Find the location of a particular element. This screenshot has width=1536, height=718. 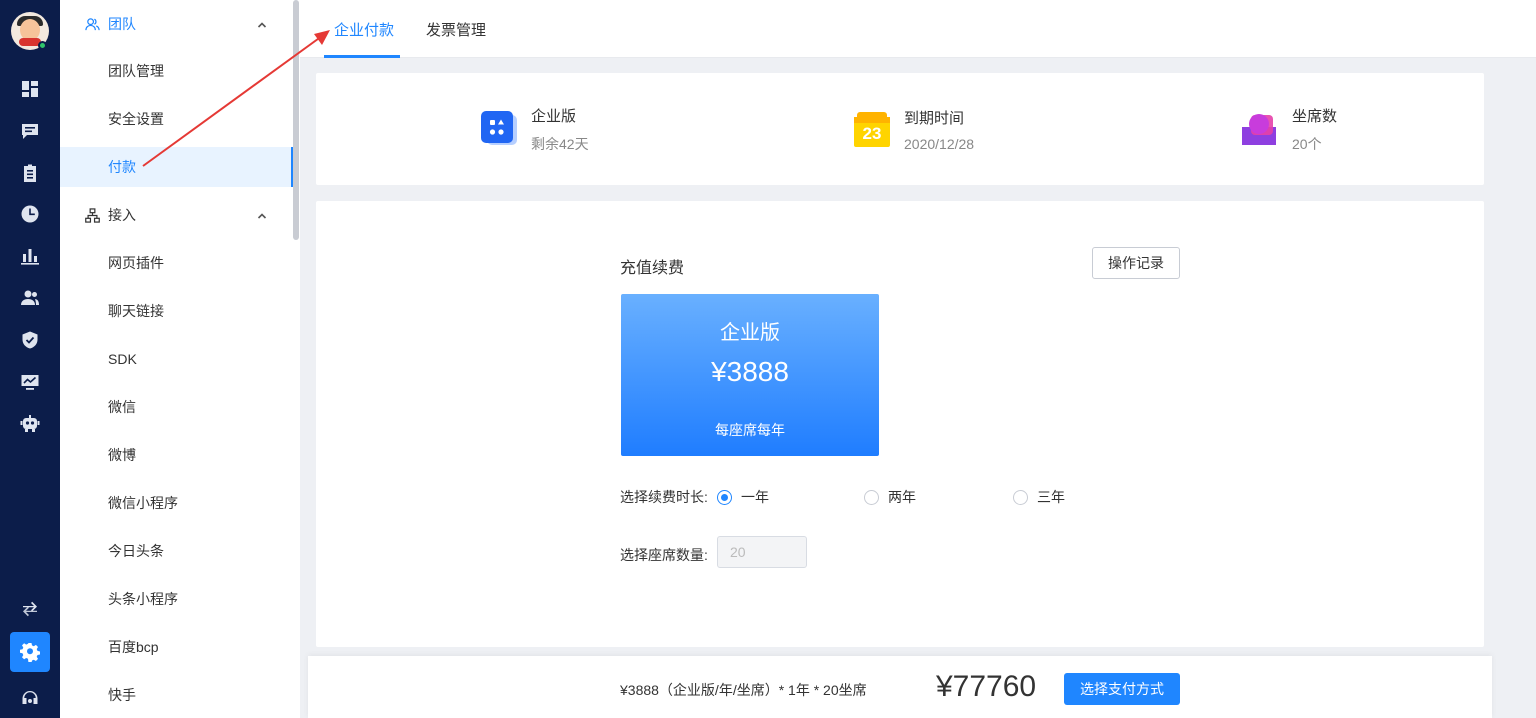

operation-history-button: 操作记录 is located at coordinates (1136, 263).